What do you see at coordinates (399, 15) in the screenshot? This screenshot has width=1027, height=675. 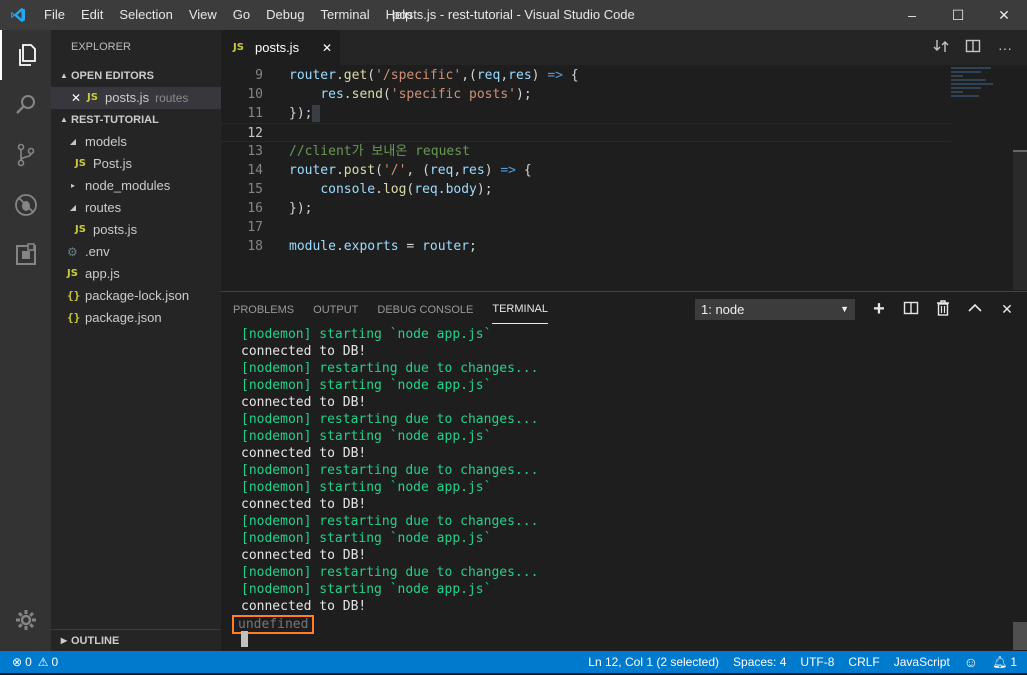 I see `menu-help: Help` at bounding box center [399, 15].